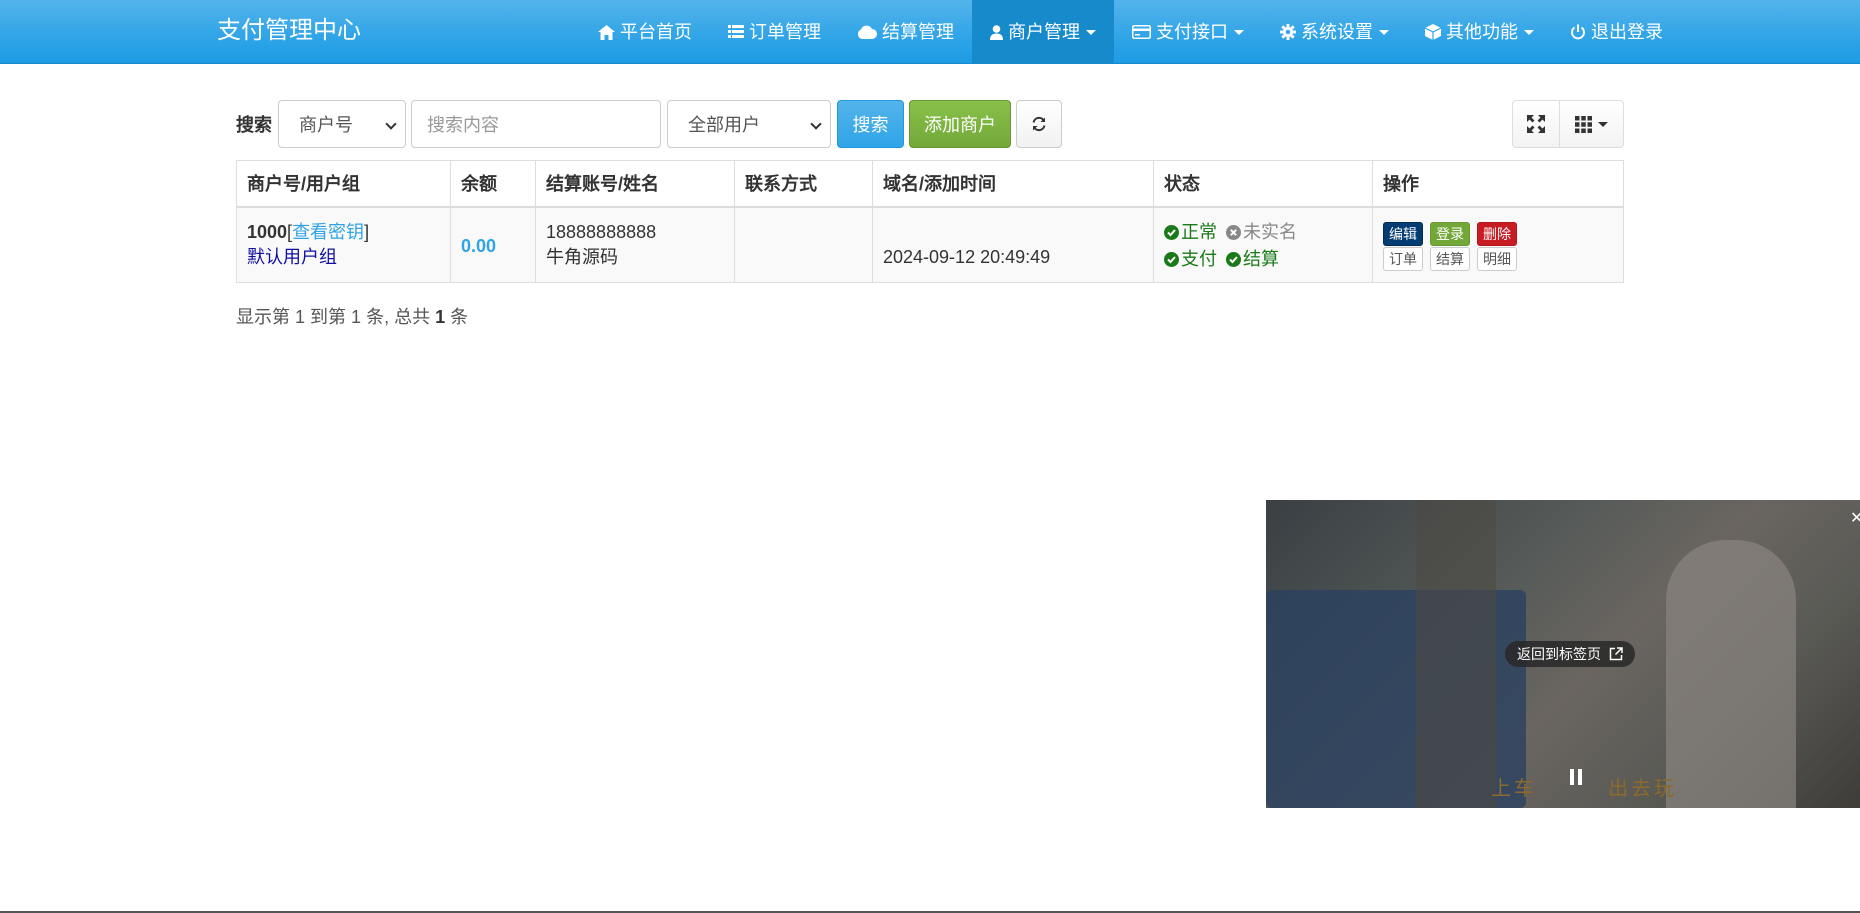  I want to click on status-normal: 正常, so click(1190, 232).